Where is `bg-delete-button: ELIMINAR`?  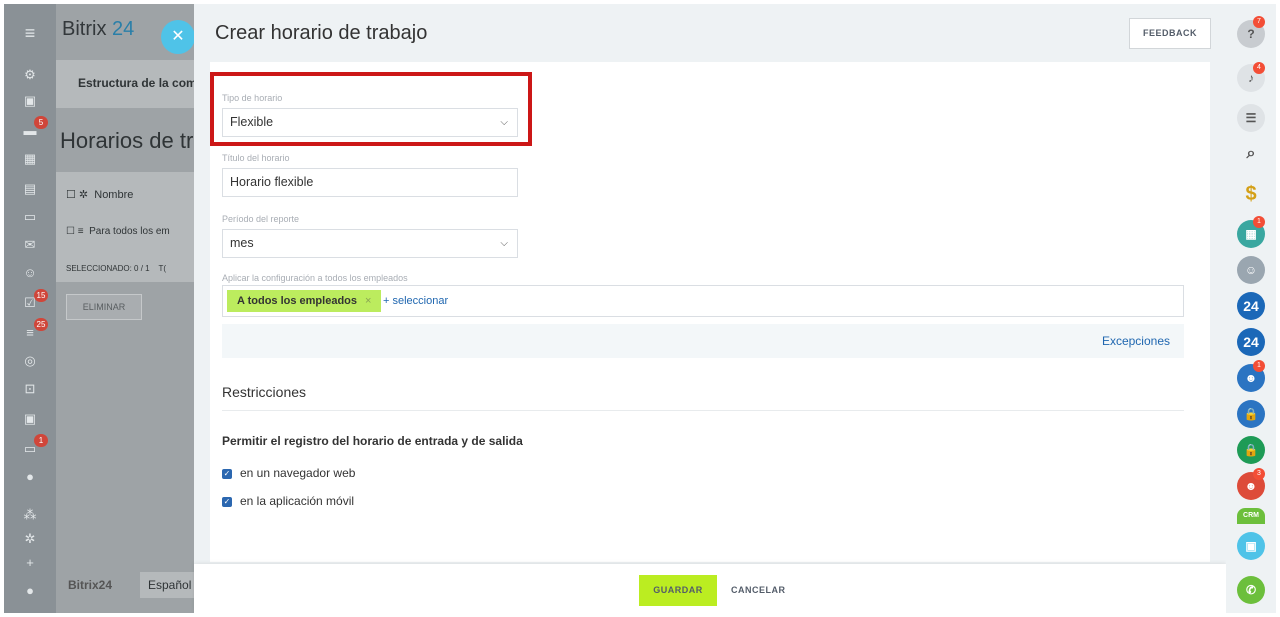 bg-delete-button: ELIMINAR is located at coordinates (104, 307).